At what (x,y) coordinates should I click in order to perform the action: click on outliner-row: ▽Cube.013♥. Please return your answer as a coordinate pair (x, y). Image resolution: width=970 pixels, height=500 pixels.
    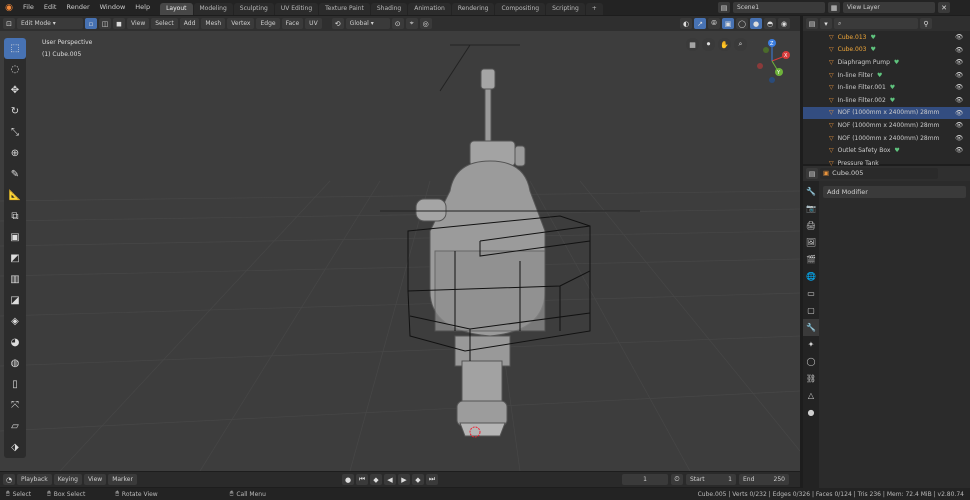
    Looking at the image, I should click on (886, 37).